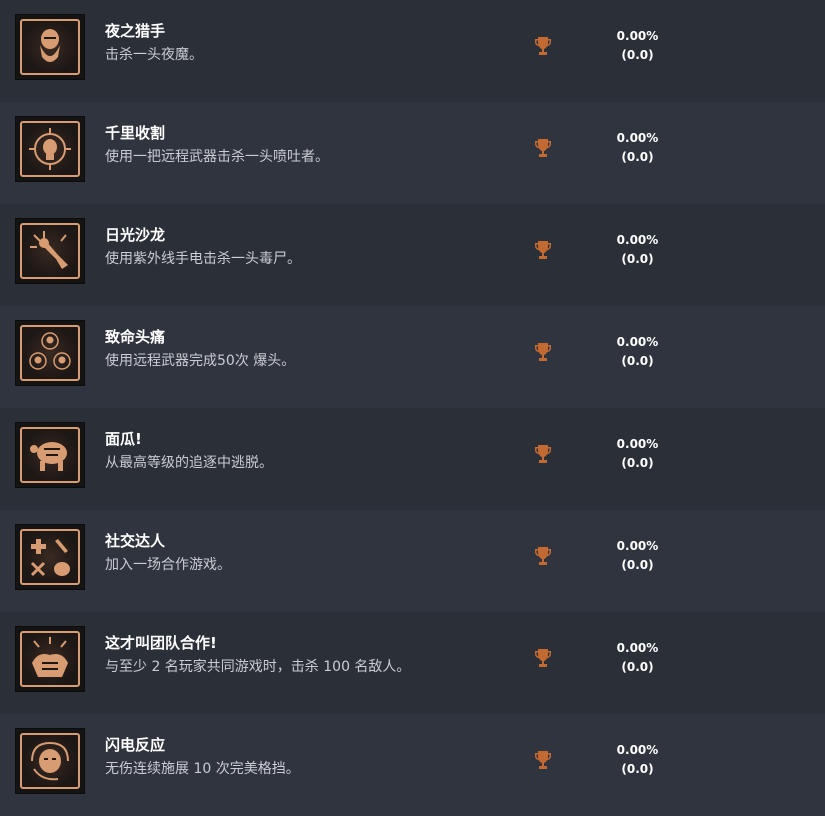  Describe the element at coordinates (135, 541) in the screenshot. I see `achievement-title: 社交达人` at that location.